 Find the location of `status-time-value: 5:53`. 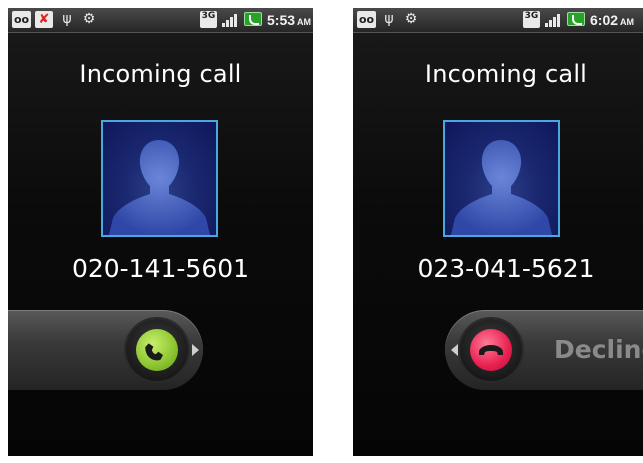

status-time-value: 5:53 is located at coordinates (281, 20).